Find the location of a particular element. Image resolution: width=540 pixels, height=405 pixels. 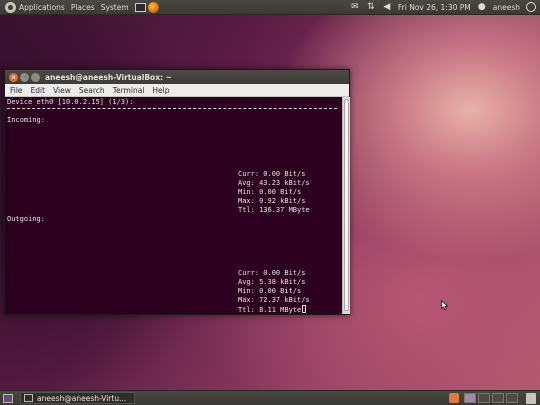

show-desktop-icon is located at coordinates (8, 398).